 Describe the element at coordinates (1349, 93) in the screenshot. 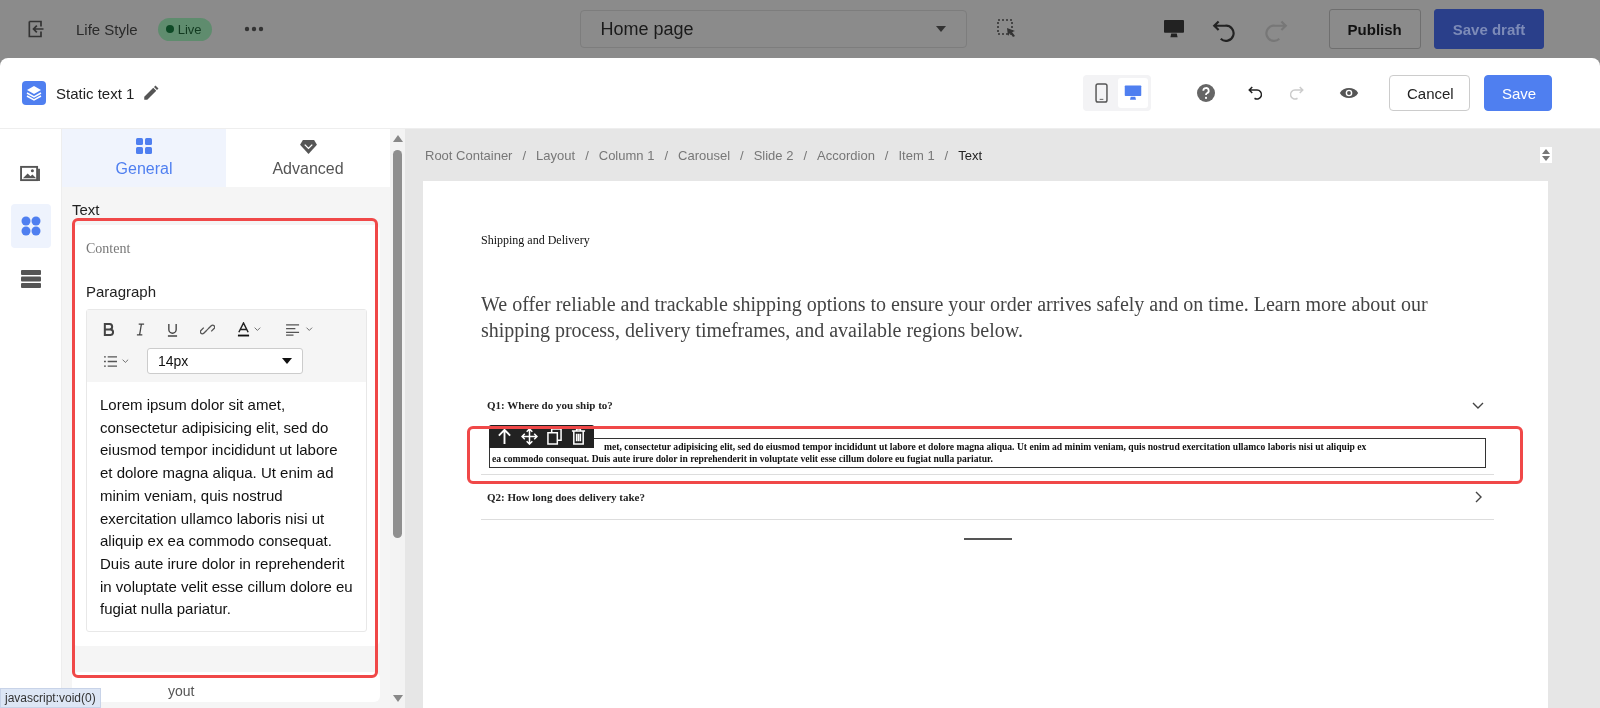

I see `preview-eye-icon` at that location.